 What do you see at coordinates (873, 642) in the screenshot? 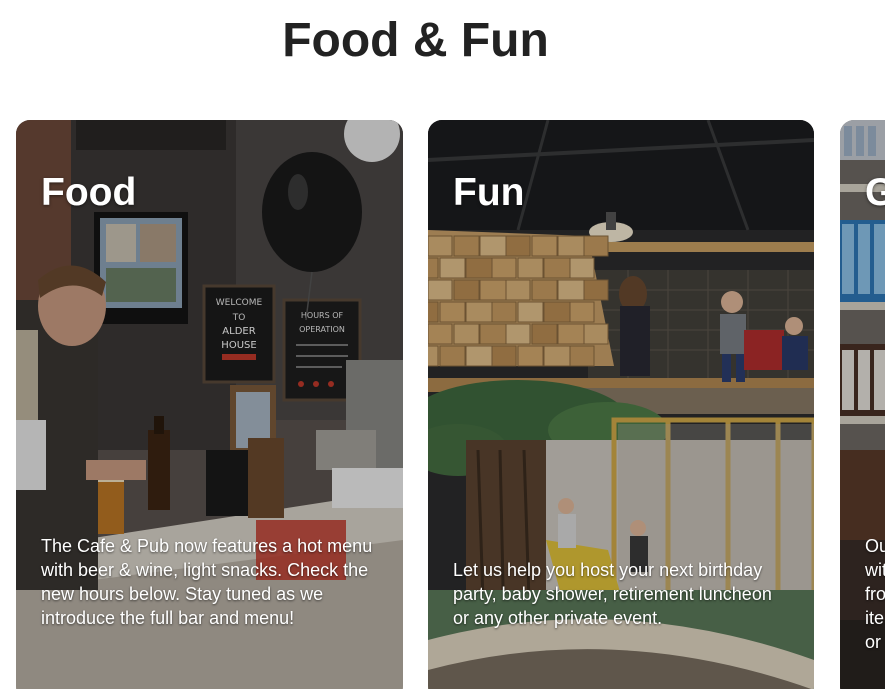
I see `card-text-line: or` at bounding box center [873, 642].